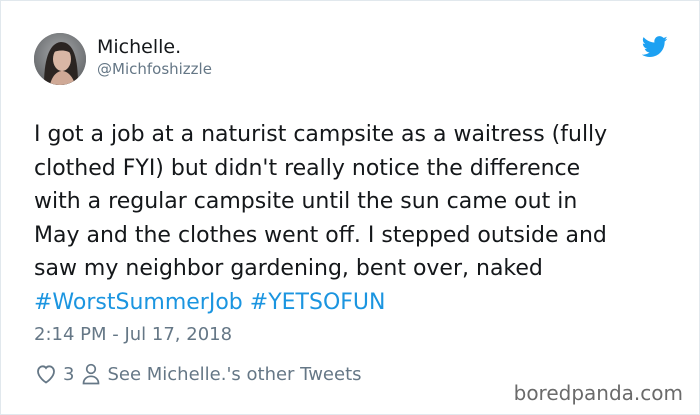  I want to click on boredpanda-watermark: boredpanda.com, so click(598, 393).